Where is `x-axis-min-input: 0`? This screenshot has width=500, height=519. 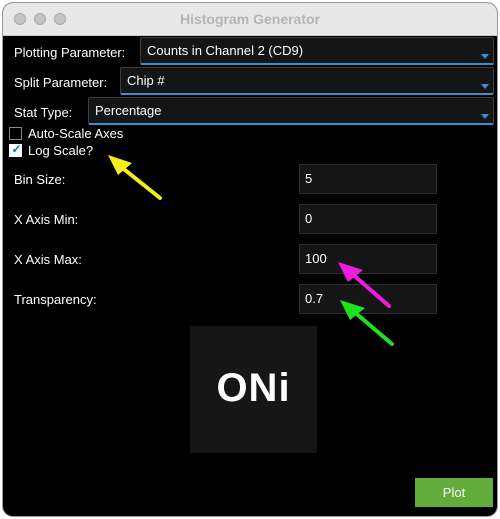
x-axis-min-input: 0 is located at coordinates (368, 219).